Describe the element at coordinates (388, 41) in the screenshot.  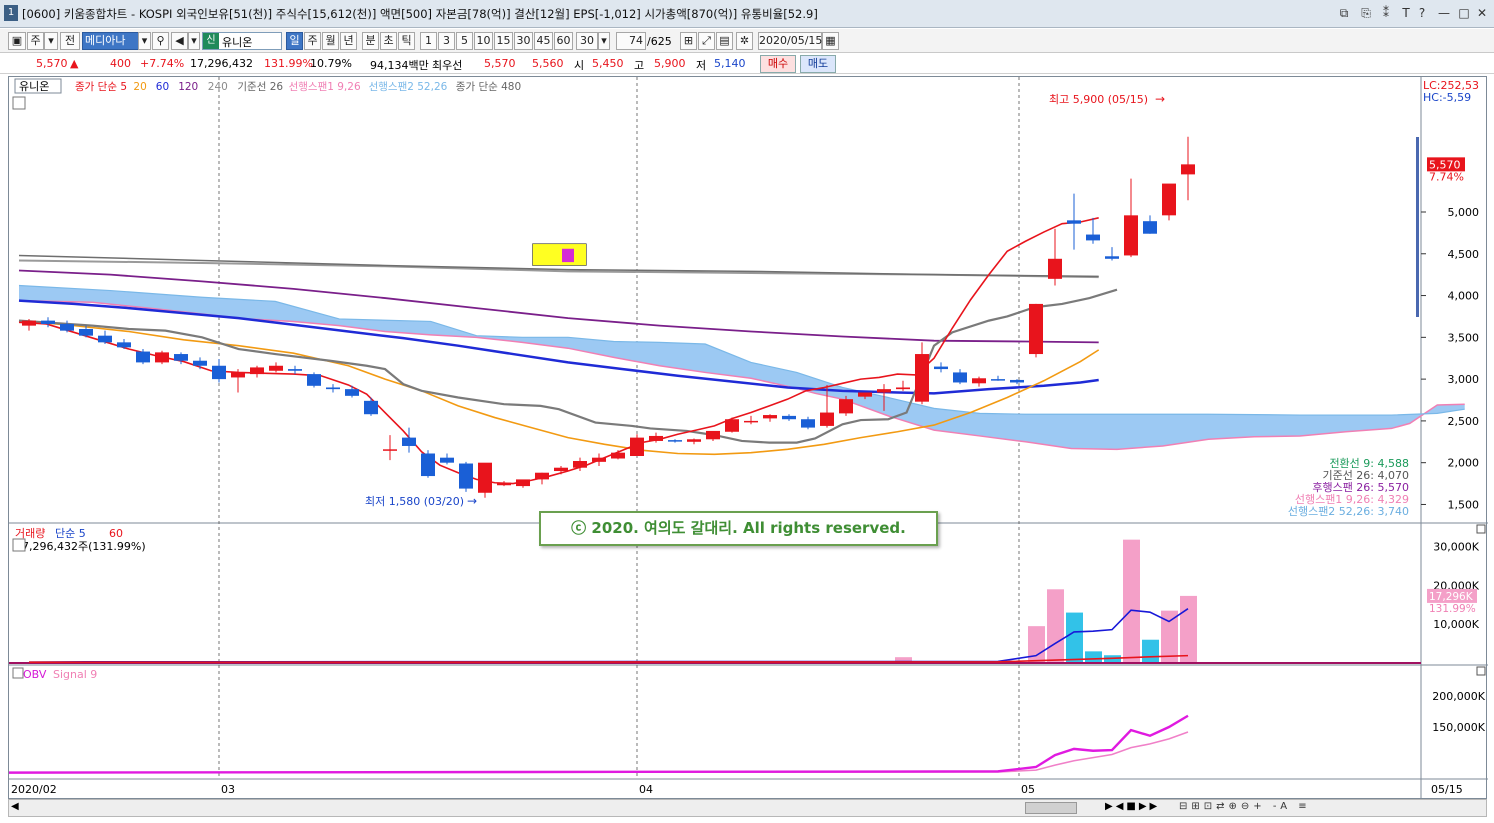
I see `interval-second-button: 초` at that location.